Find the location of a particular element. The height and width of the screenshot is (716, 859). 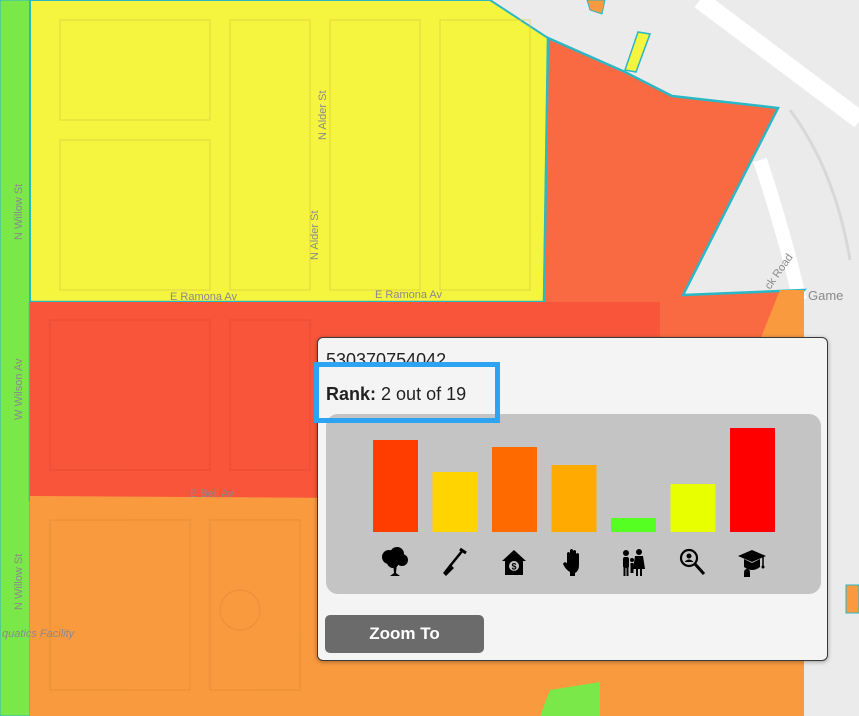

graduation-icon is located at coordinates (752, 562).